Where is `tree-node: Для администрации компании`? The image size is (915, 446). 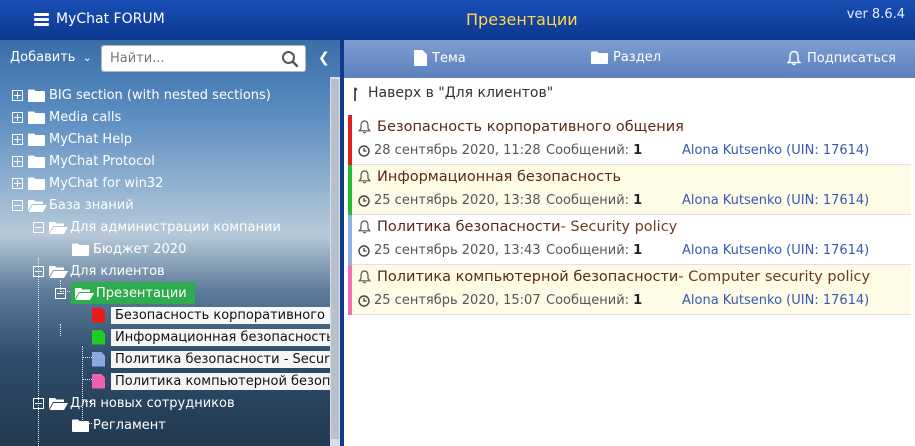 tree-node: Для администрации компании is located at coordinates (157, 227).